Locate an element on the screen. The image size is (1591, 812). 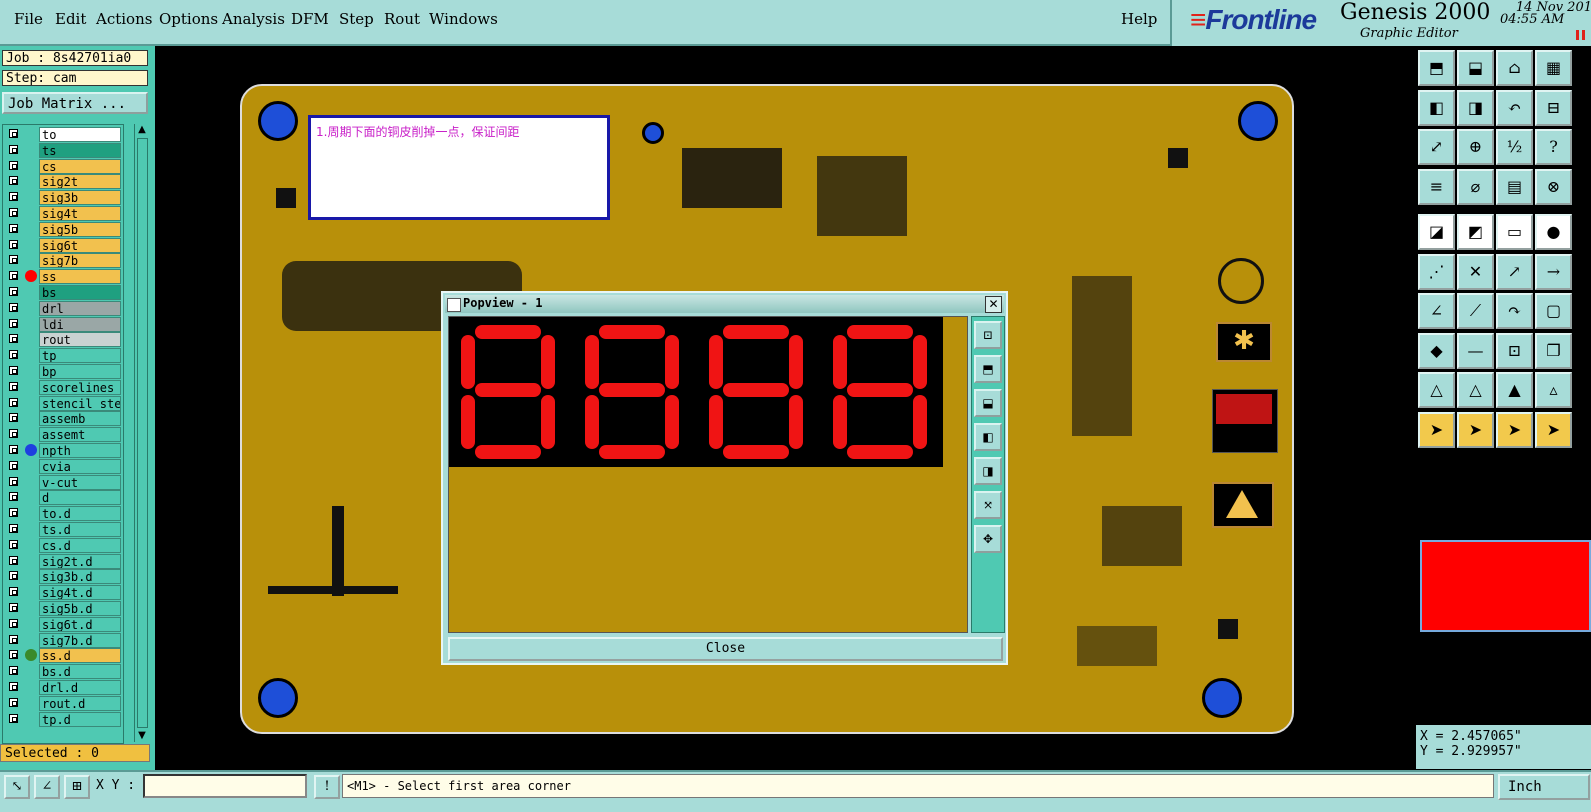
pointer-net-icon: ➤ is located at coordinates (1553, 429).